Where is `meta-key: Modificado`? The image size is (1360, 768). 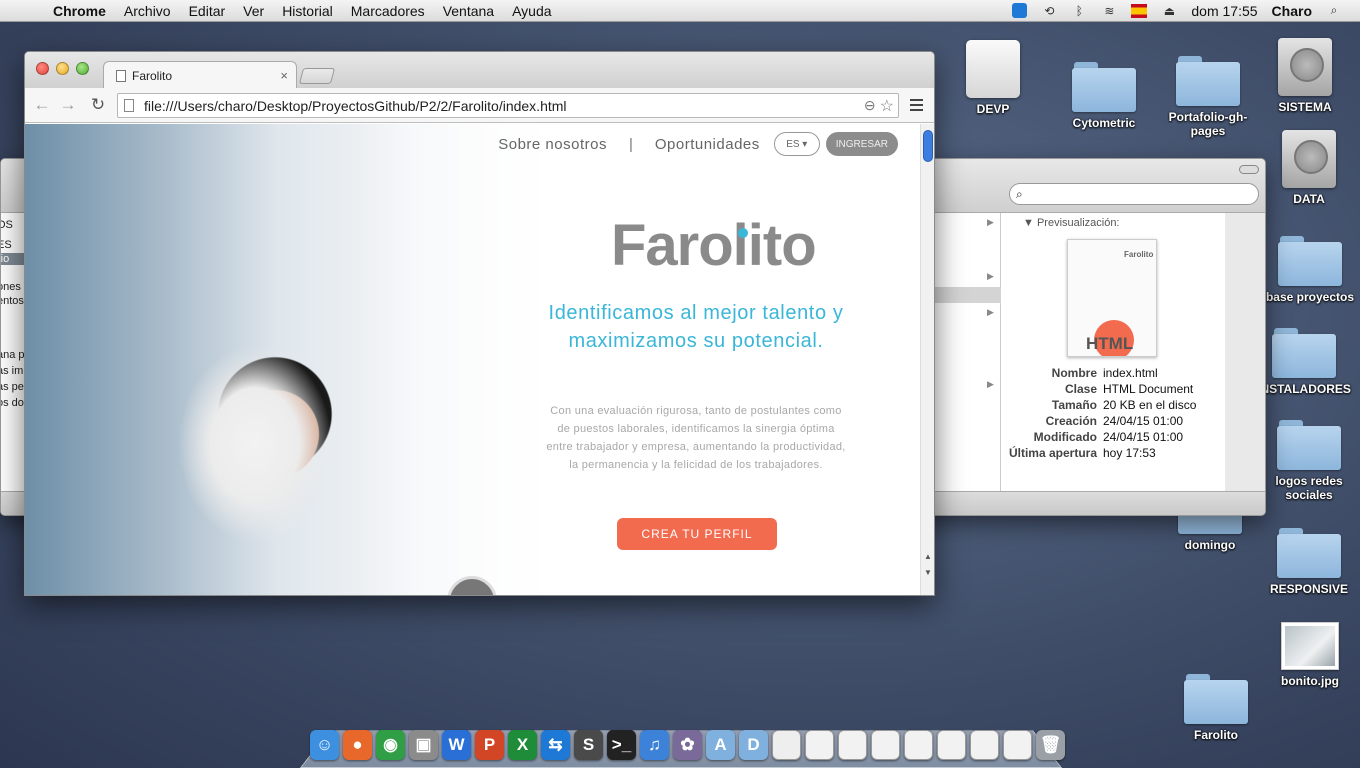 meta-key: Modificado is located at coordinates (1065, 437).